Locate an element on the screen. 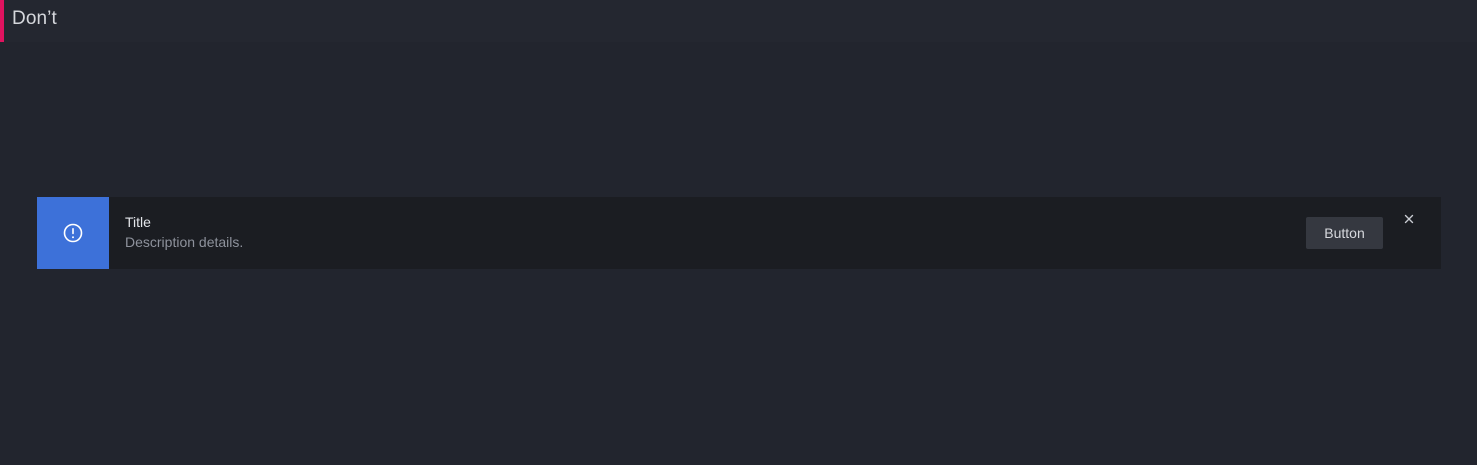  alert-icon-box is located at coordinates (73, 233).